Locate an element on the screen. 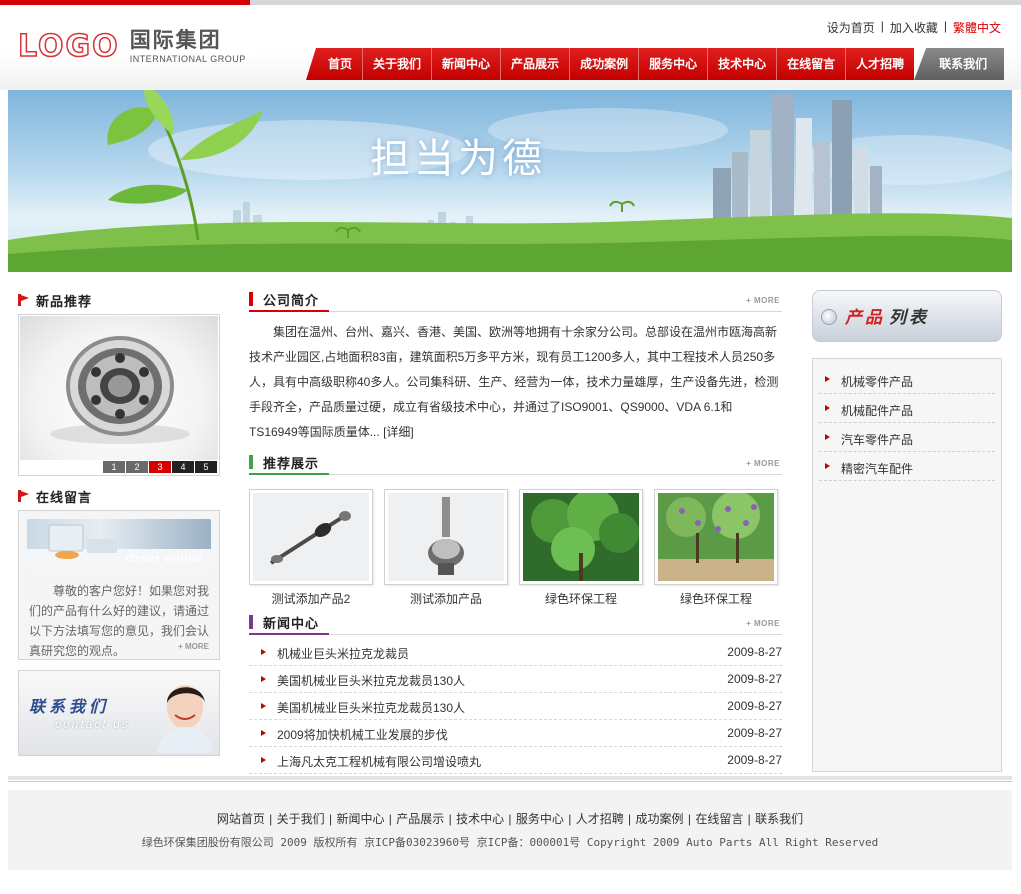  intro-more-link: + MORE is located at coordinates (763, 300).